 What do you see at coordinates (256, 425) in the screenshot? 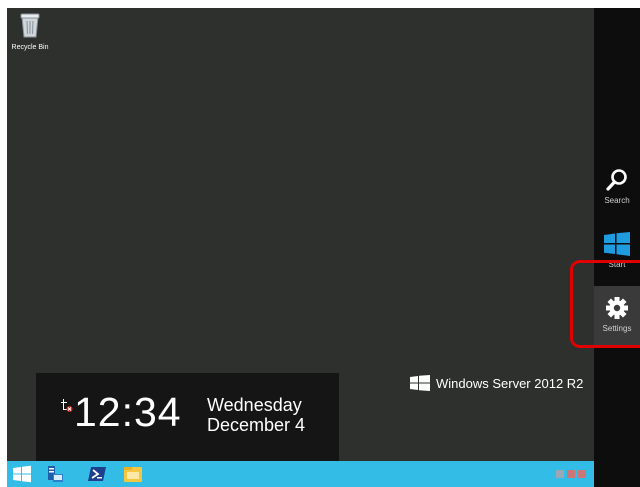
I see `clock-date: December 4` at bounding box center [256, 425].